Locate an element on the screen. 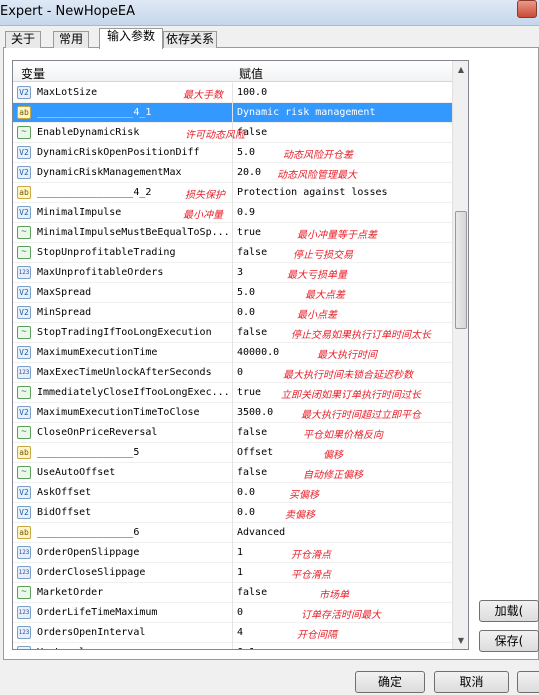 The image size is (539, 695). param-row: V2 MaximumExecutionTime 40000.0 最大执行时间 is located at coordinates (233, 353).